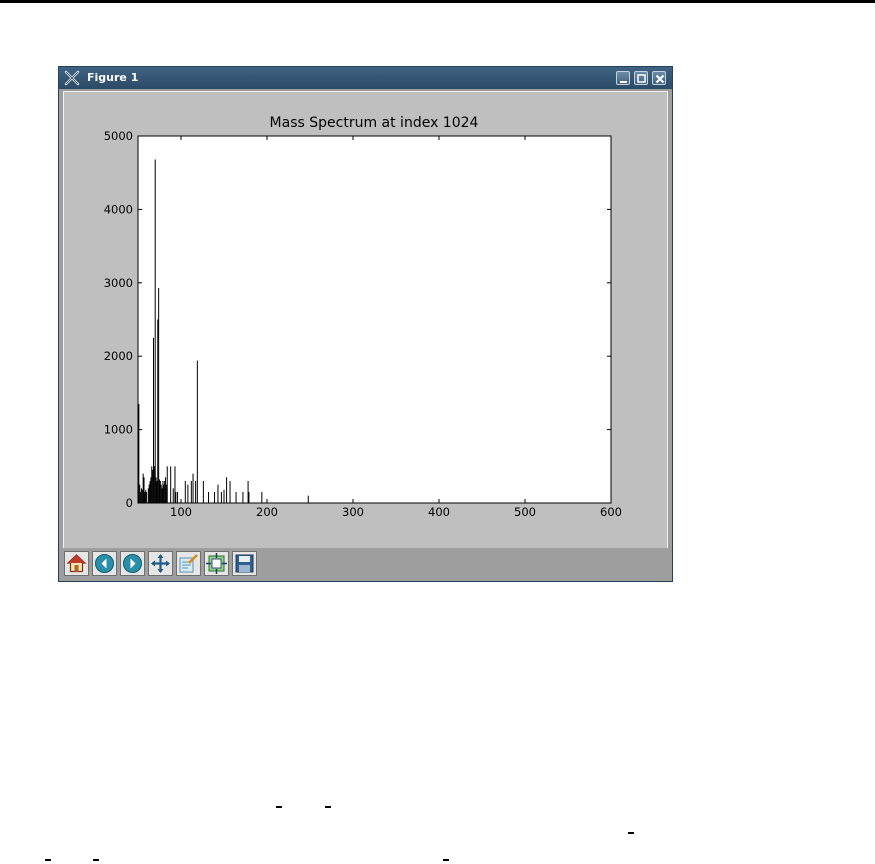 This screenshot has height=864, width=875. I want to click on y-tick-label: 0, so click(129, 503).